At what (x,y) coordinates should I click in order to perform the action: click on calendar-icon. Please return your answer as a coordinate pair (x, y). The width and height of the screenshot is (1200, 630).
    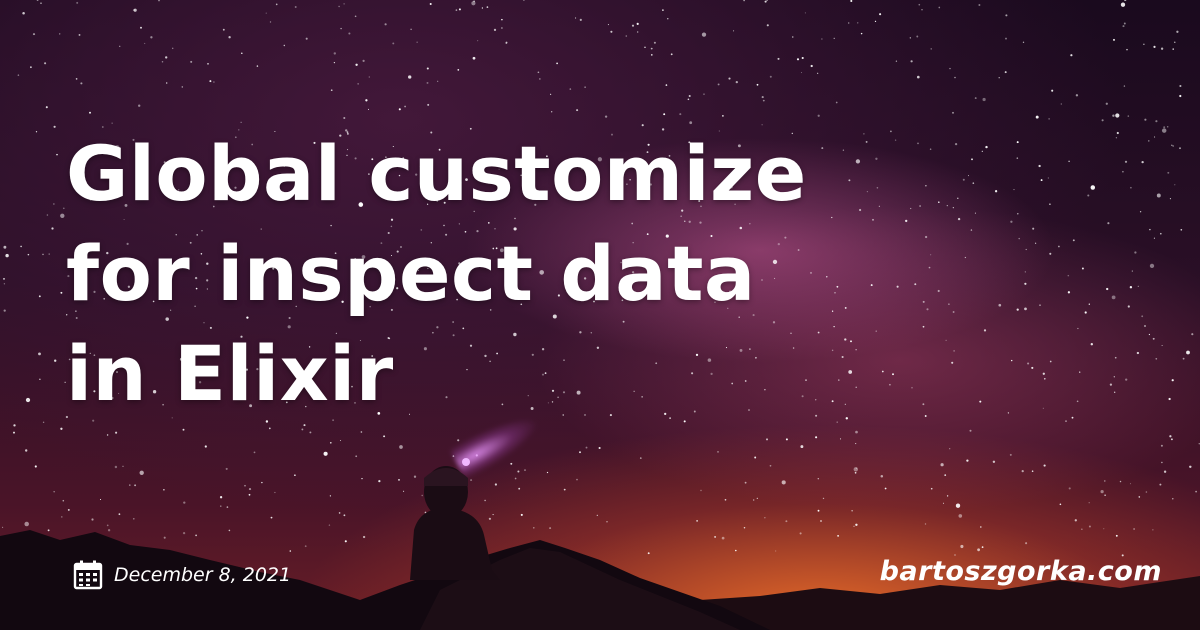
    Looking at the image, I should click on (88, 575).